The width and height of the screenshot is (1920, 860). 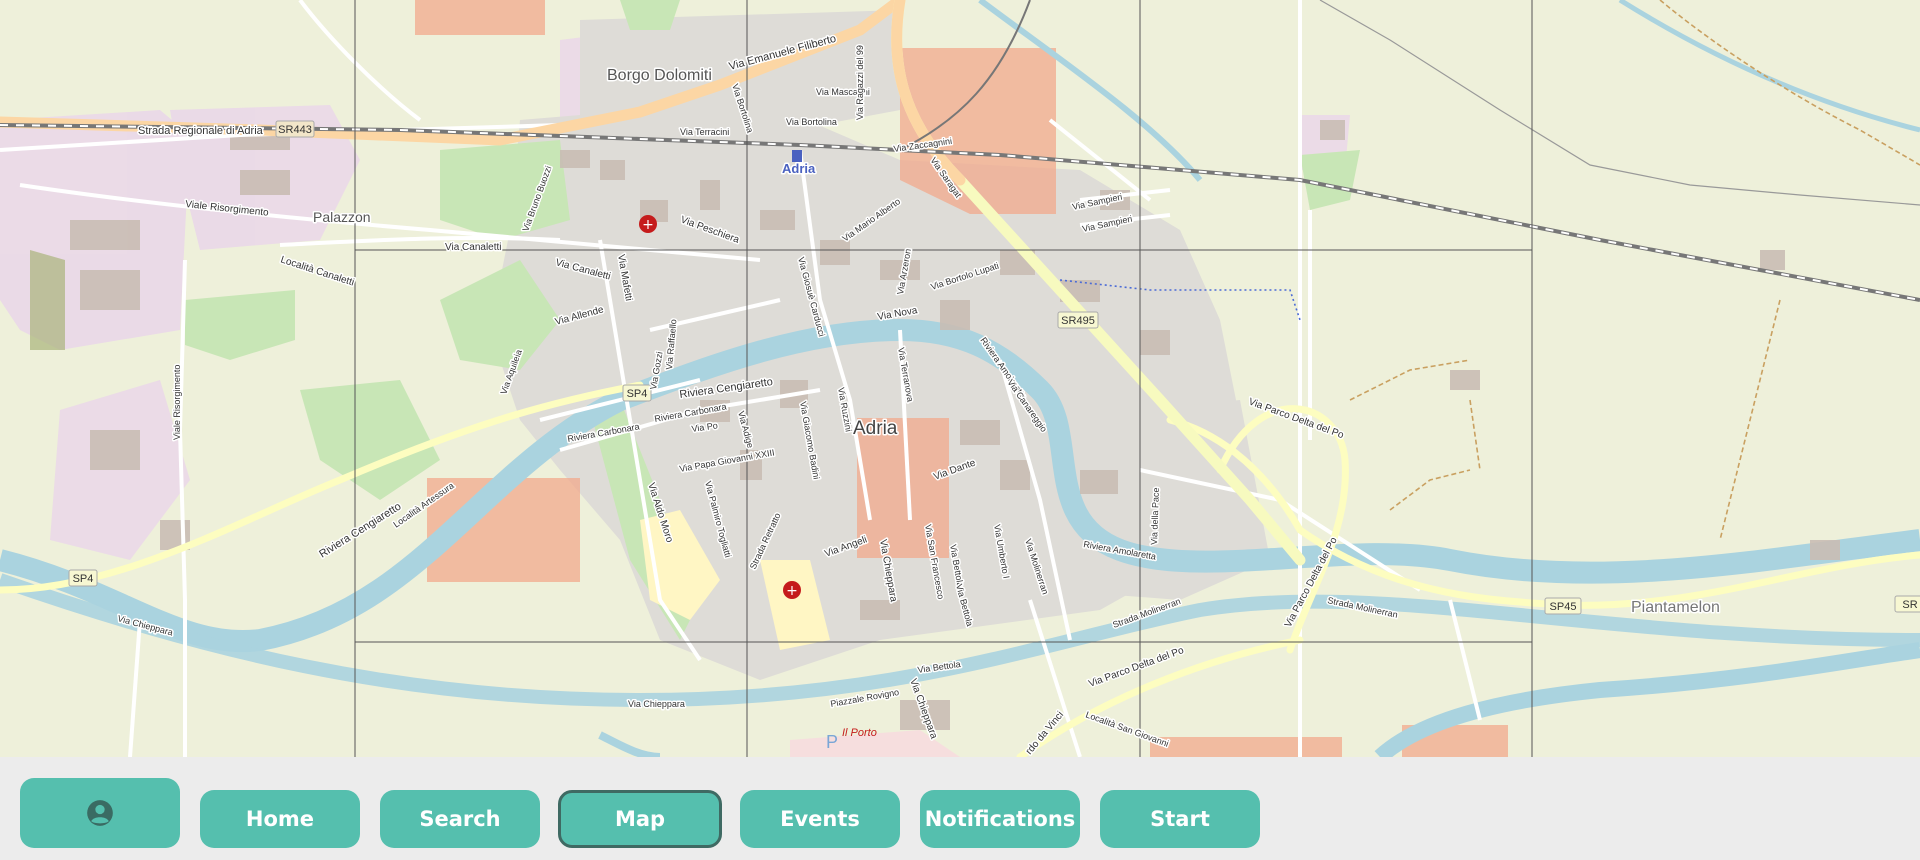 I want to click on profile-button, so click(x=100, y=813).